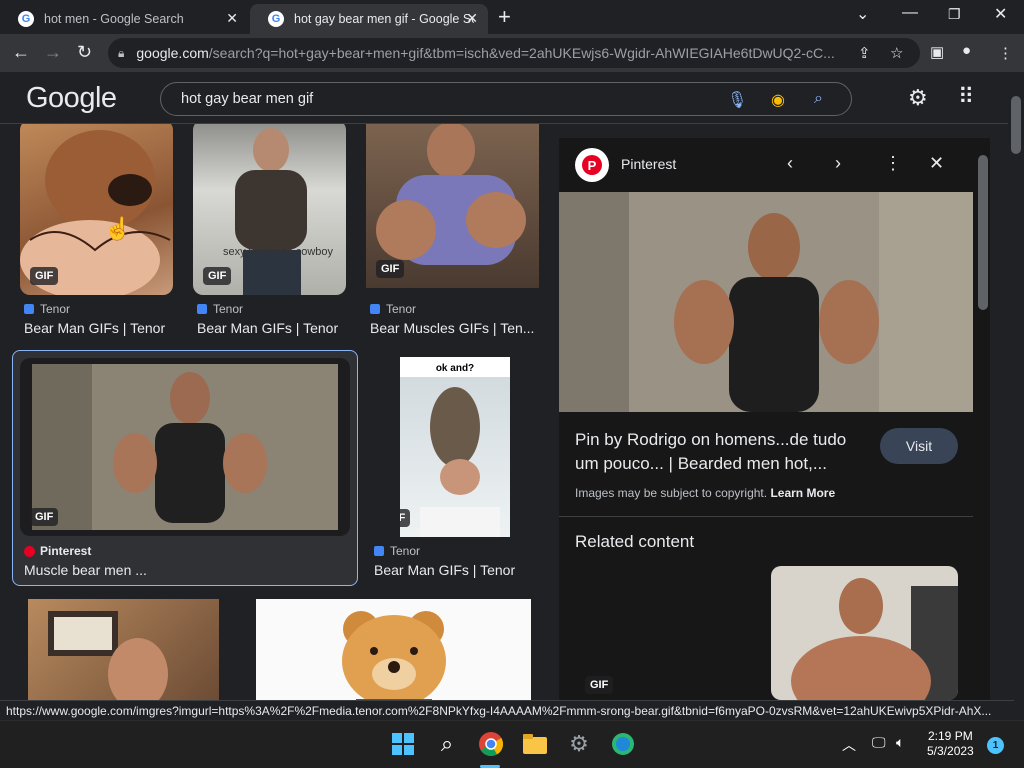 The height and width of the screenshot is (768, 1024). What do you see at coordinates (818, 99) in the screenshot?
I see `search-icon: ⌕` at bounding box center [818, 99].